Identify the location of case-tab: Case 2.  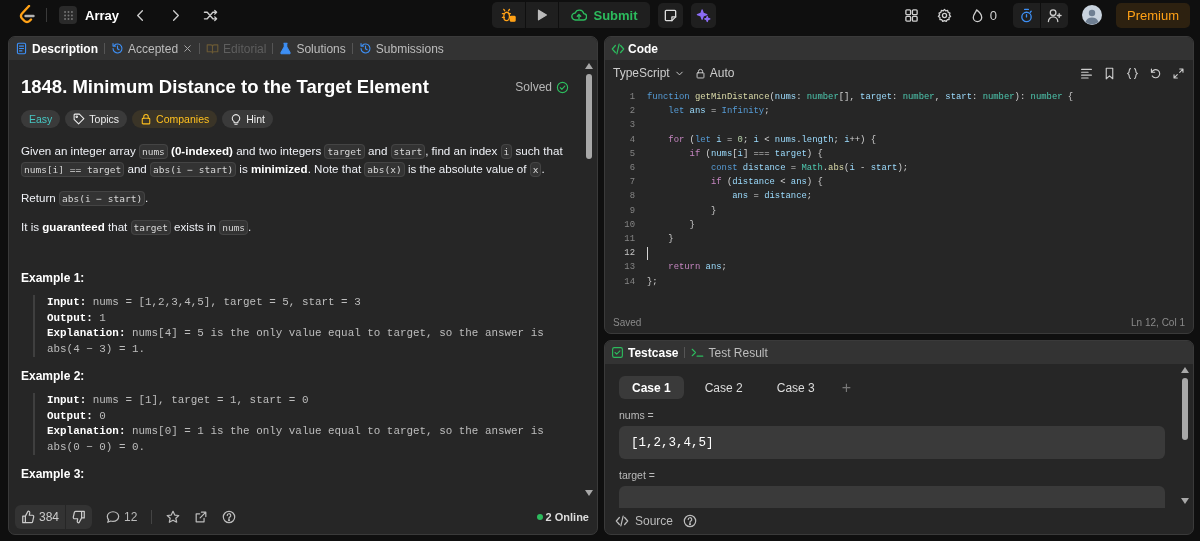
(723, 387).